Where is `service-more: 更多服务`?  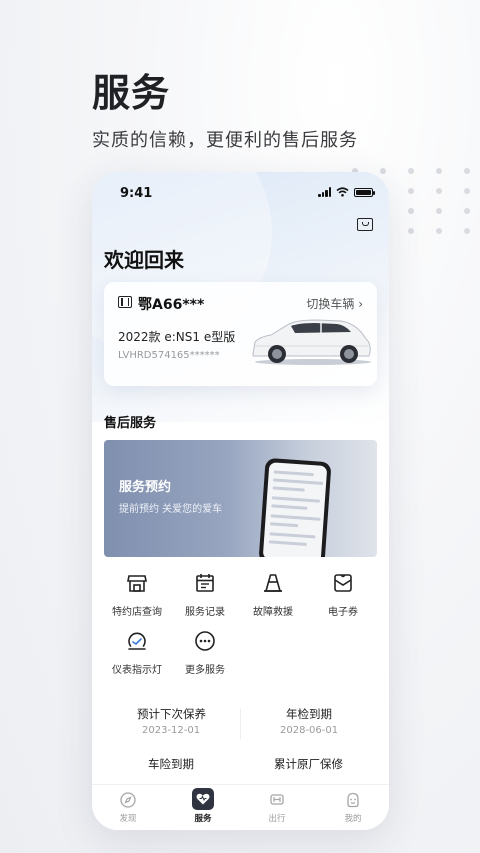 service-more: 更多服务 is located at coordinates (205, 653).